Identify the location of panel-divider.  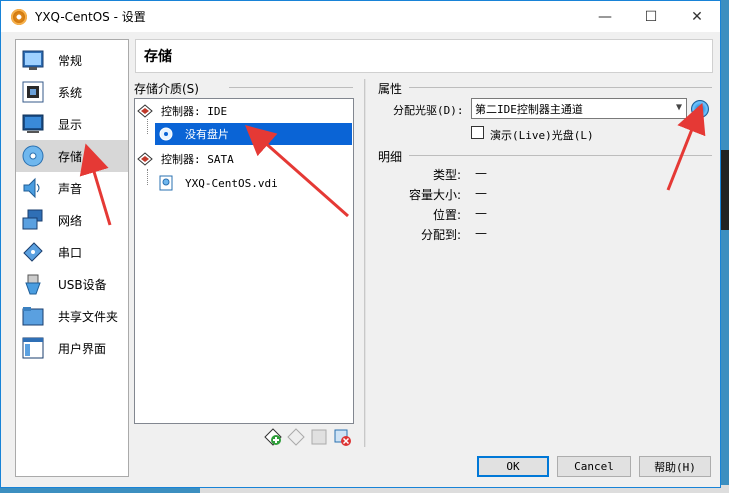
(365, 263).